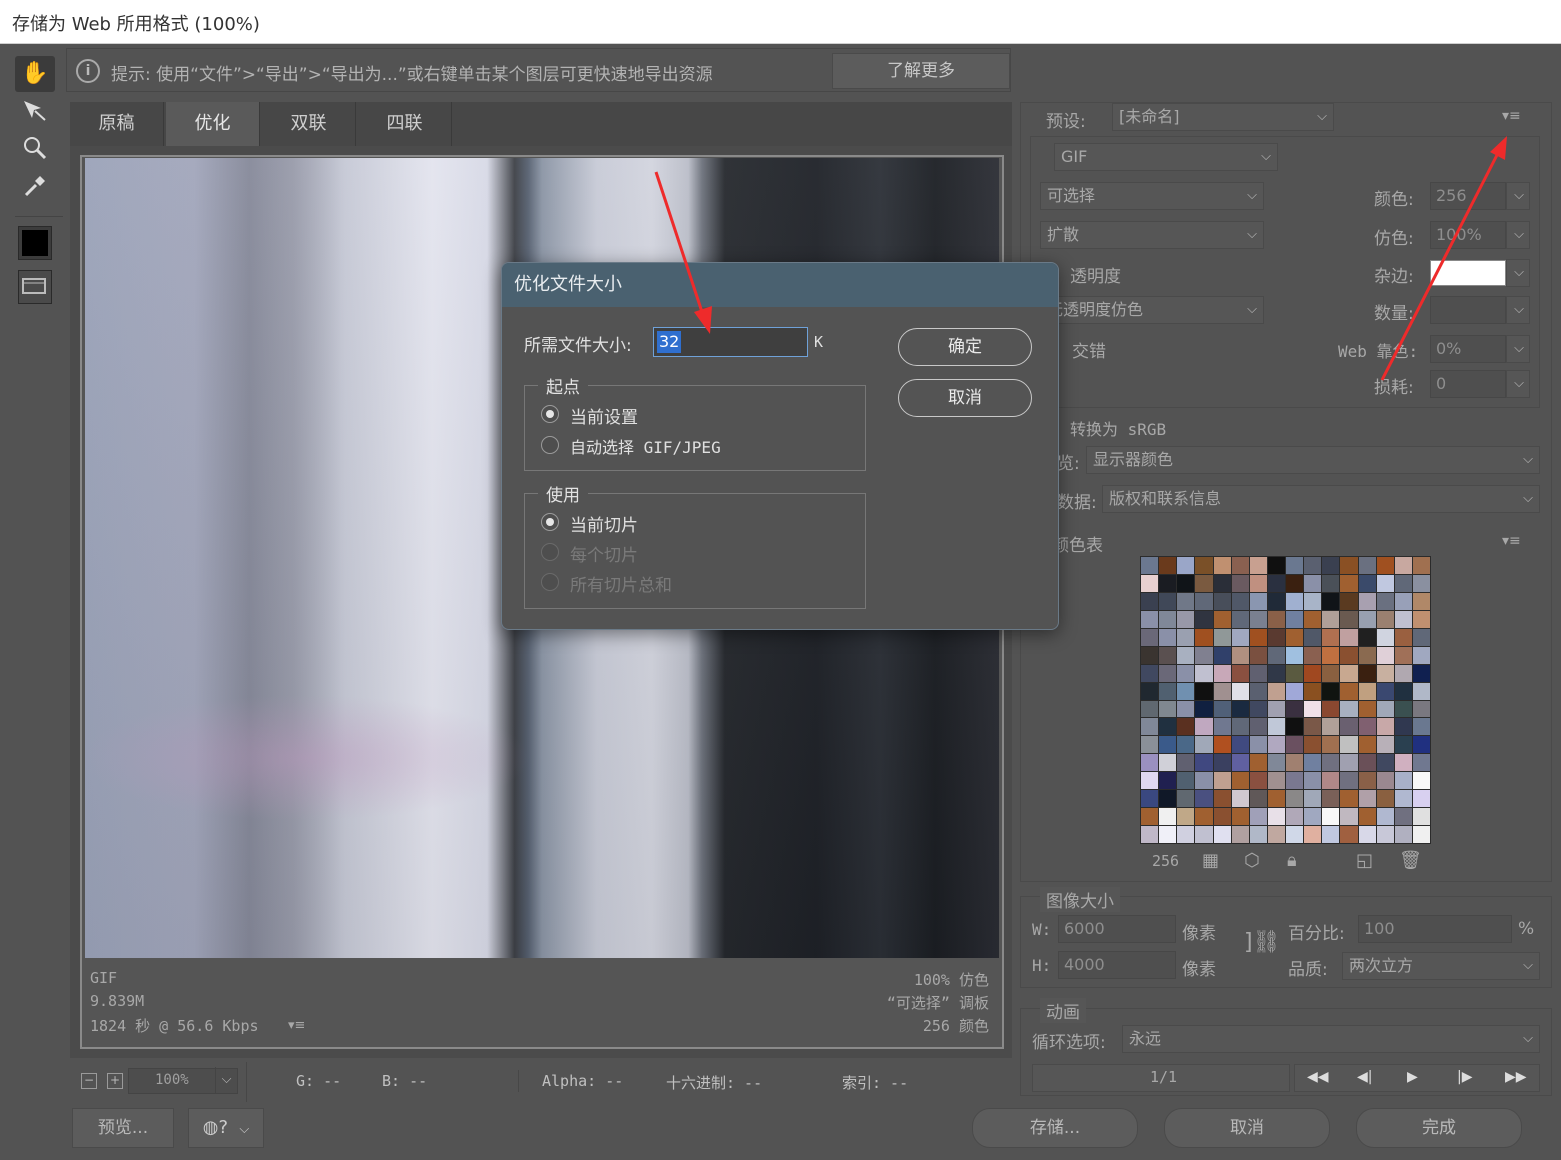  I want to click on zoom-level-select: 100% ⌵, so click(183, 1080).